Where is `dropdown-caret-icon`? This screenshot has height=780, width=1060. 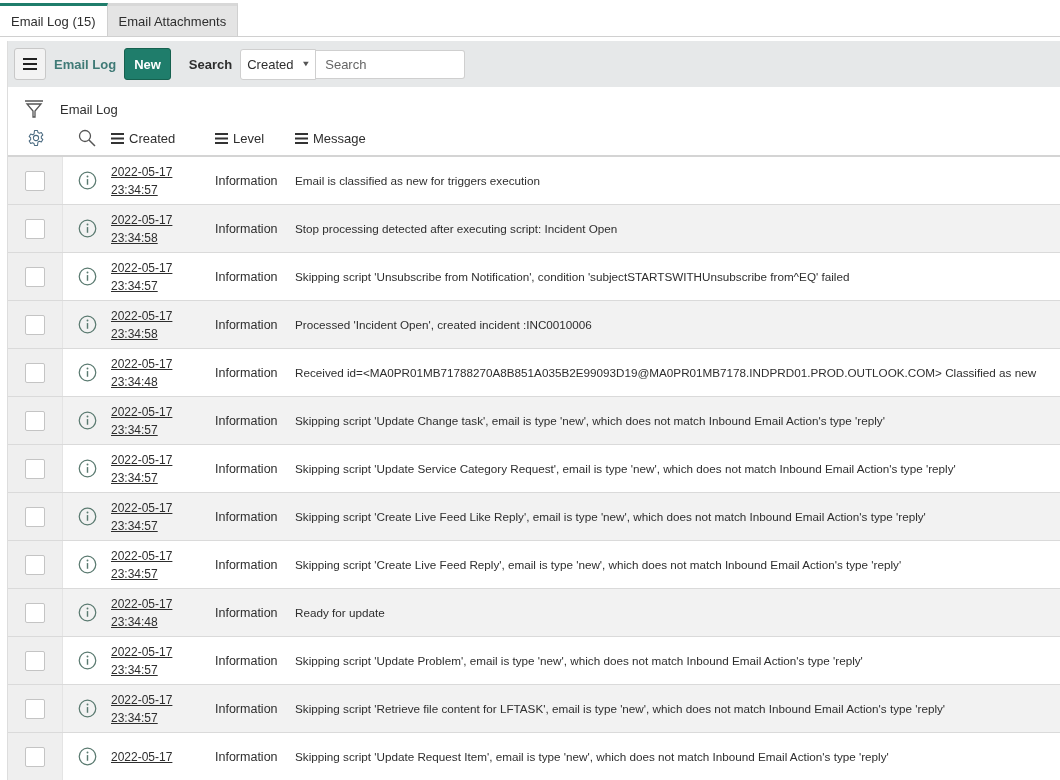
dropdown-caret-icon is located at coordinates (306, 64).